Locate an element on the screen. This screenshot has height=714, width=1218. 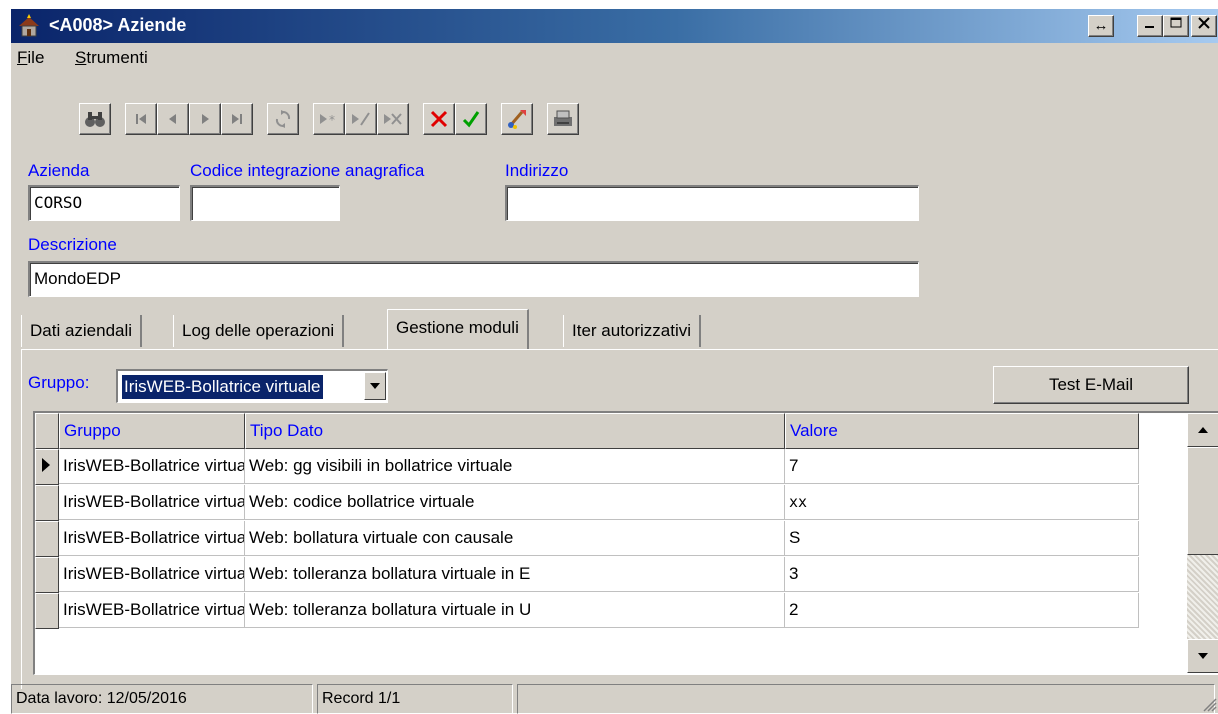
restore-arrow-button: ↔ is located at coordinates (1101, 26).